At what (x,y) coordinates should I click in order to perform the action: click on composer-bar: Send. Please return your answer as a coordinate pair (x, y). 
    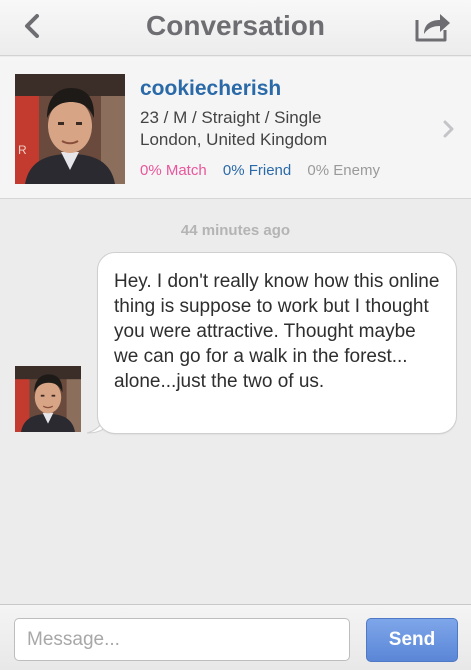
    Looking at the image, I should click on (235, 637).